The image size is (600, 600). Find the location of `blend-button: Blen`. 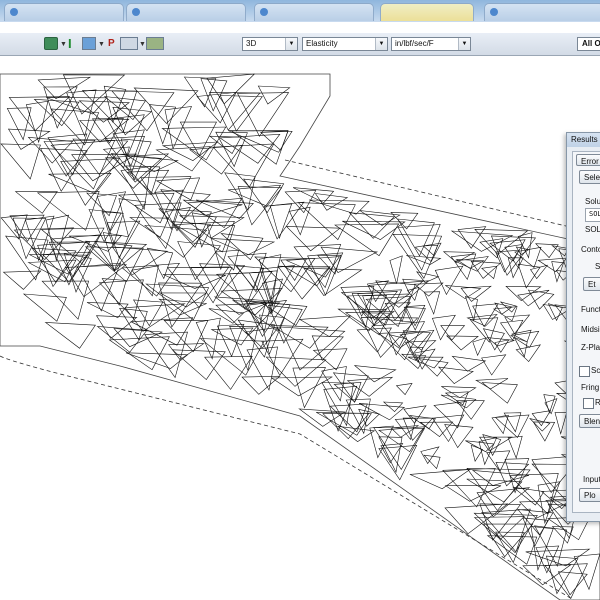

blend-button: Blen is located at coordinates (589, 421).